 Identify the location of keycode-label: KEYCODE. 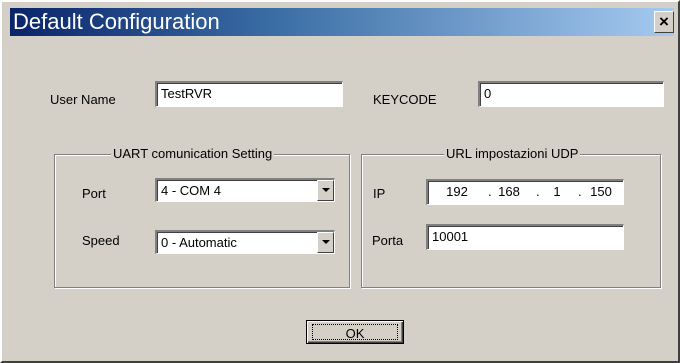
(405, 99).